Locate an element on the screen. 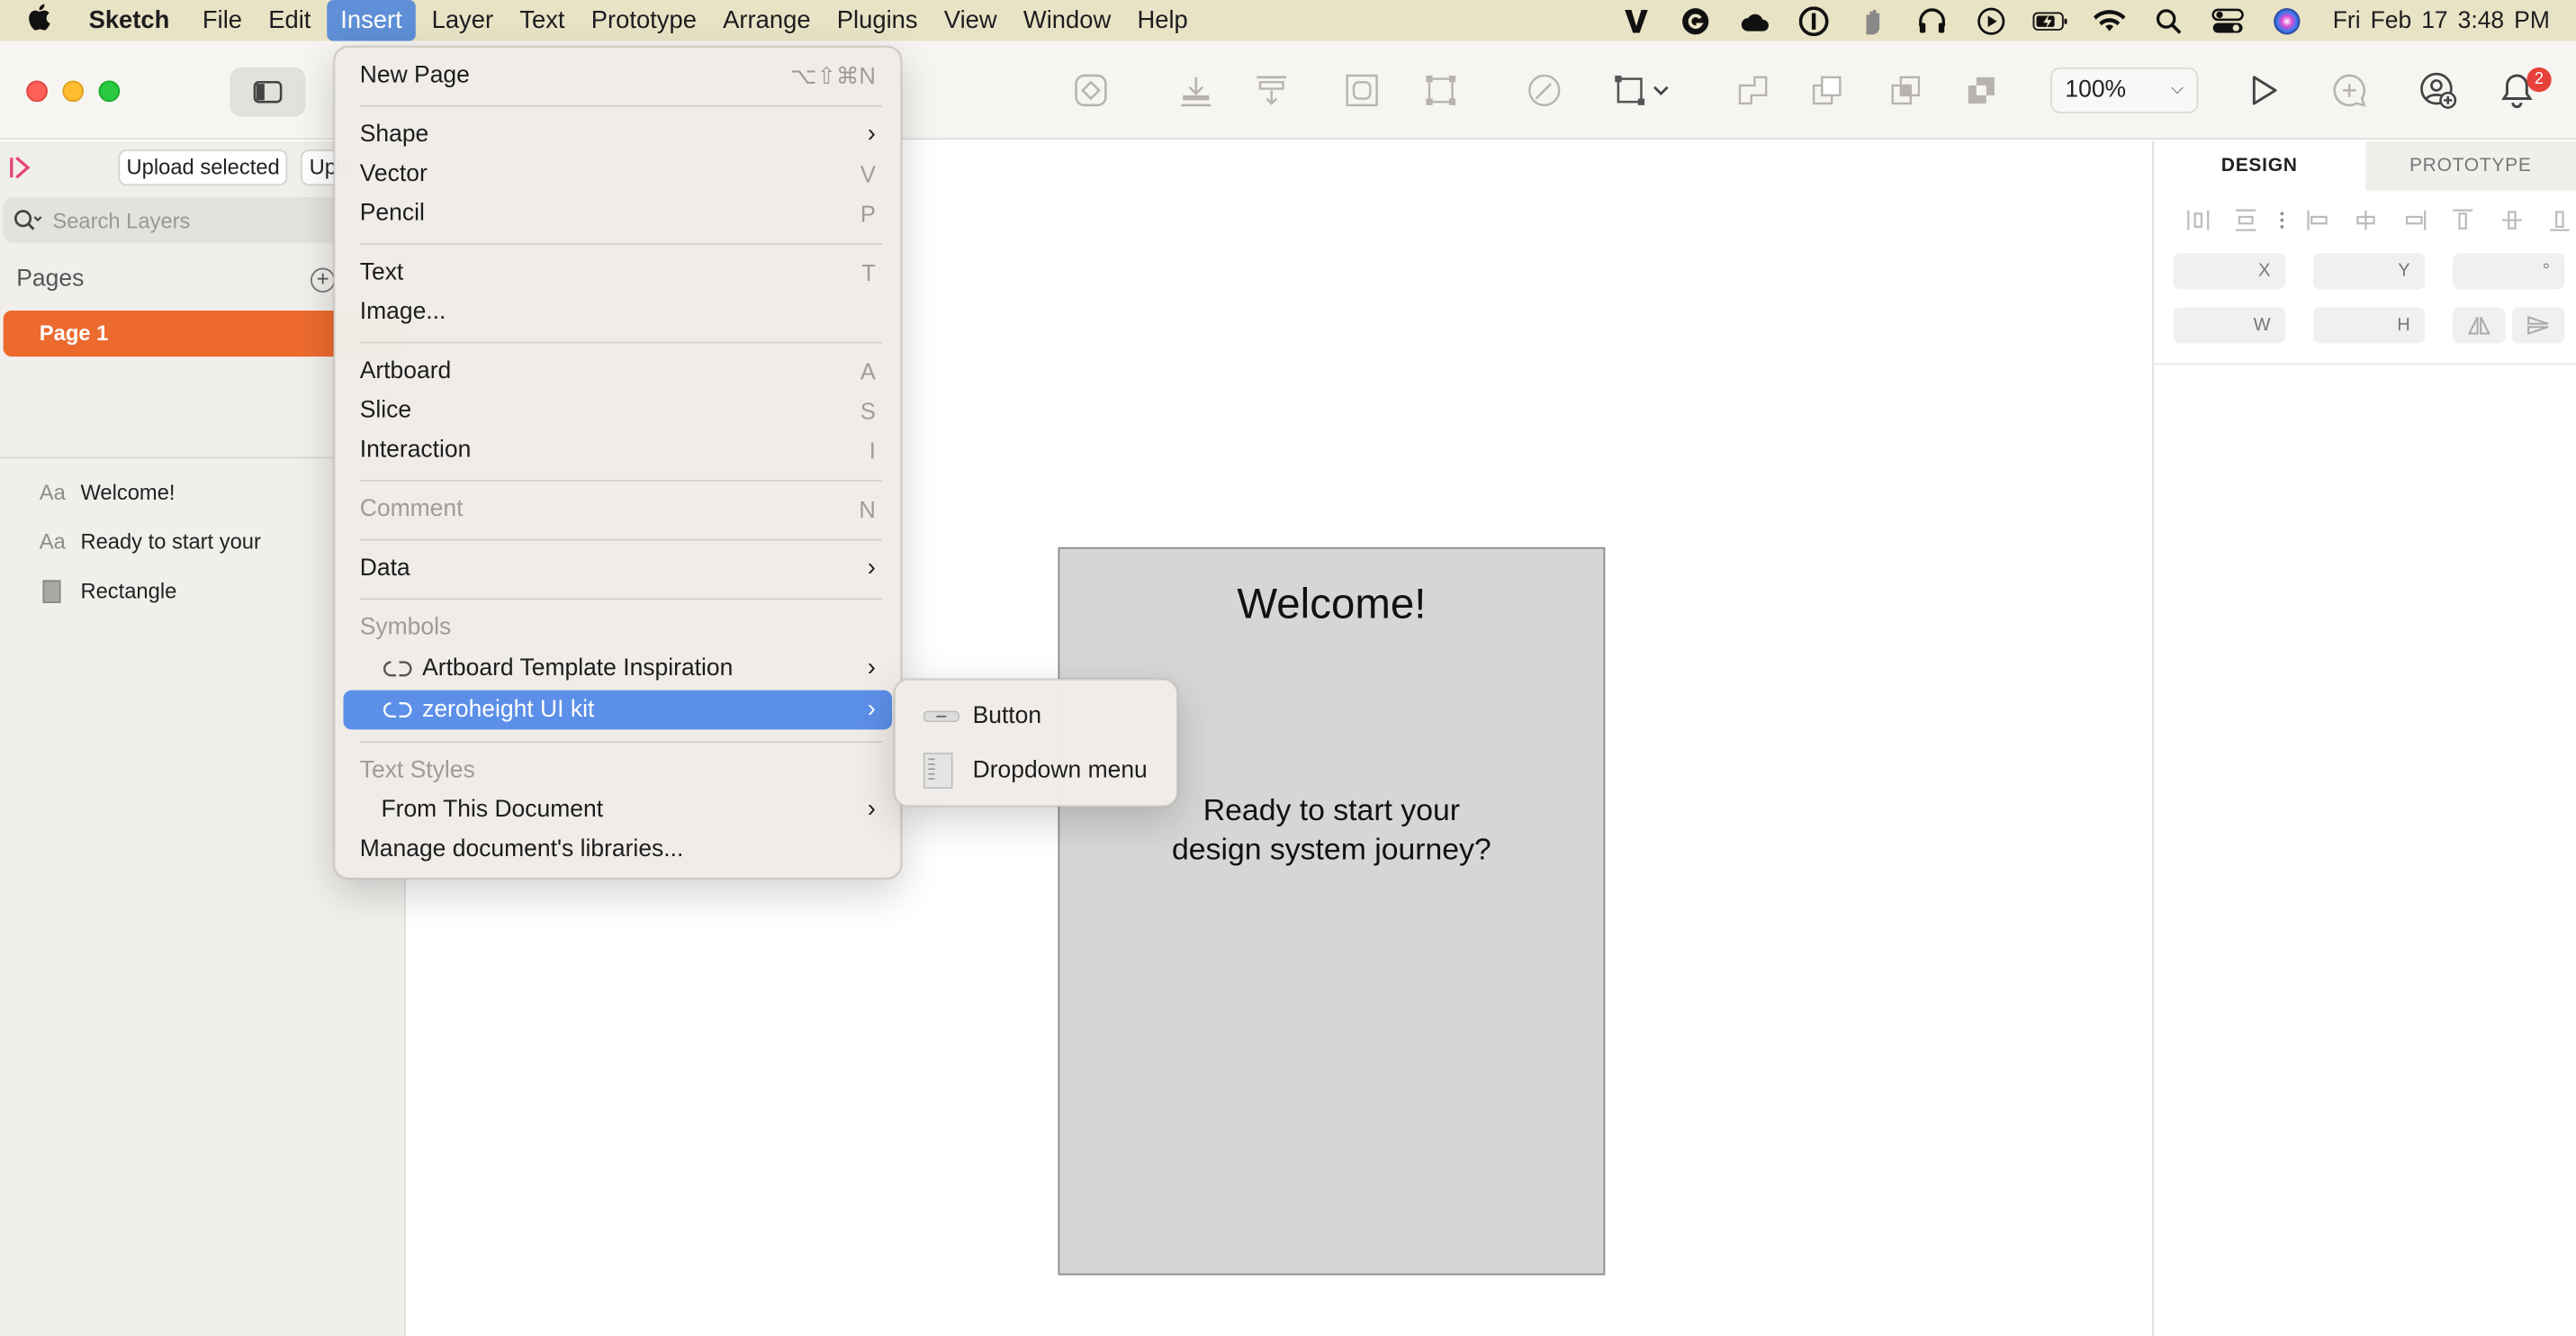 The width and height of the screenshot is (2576, 1336). transform-icon is located at coordinates (1630, 90).